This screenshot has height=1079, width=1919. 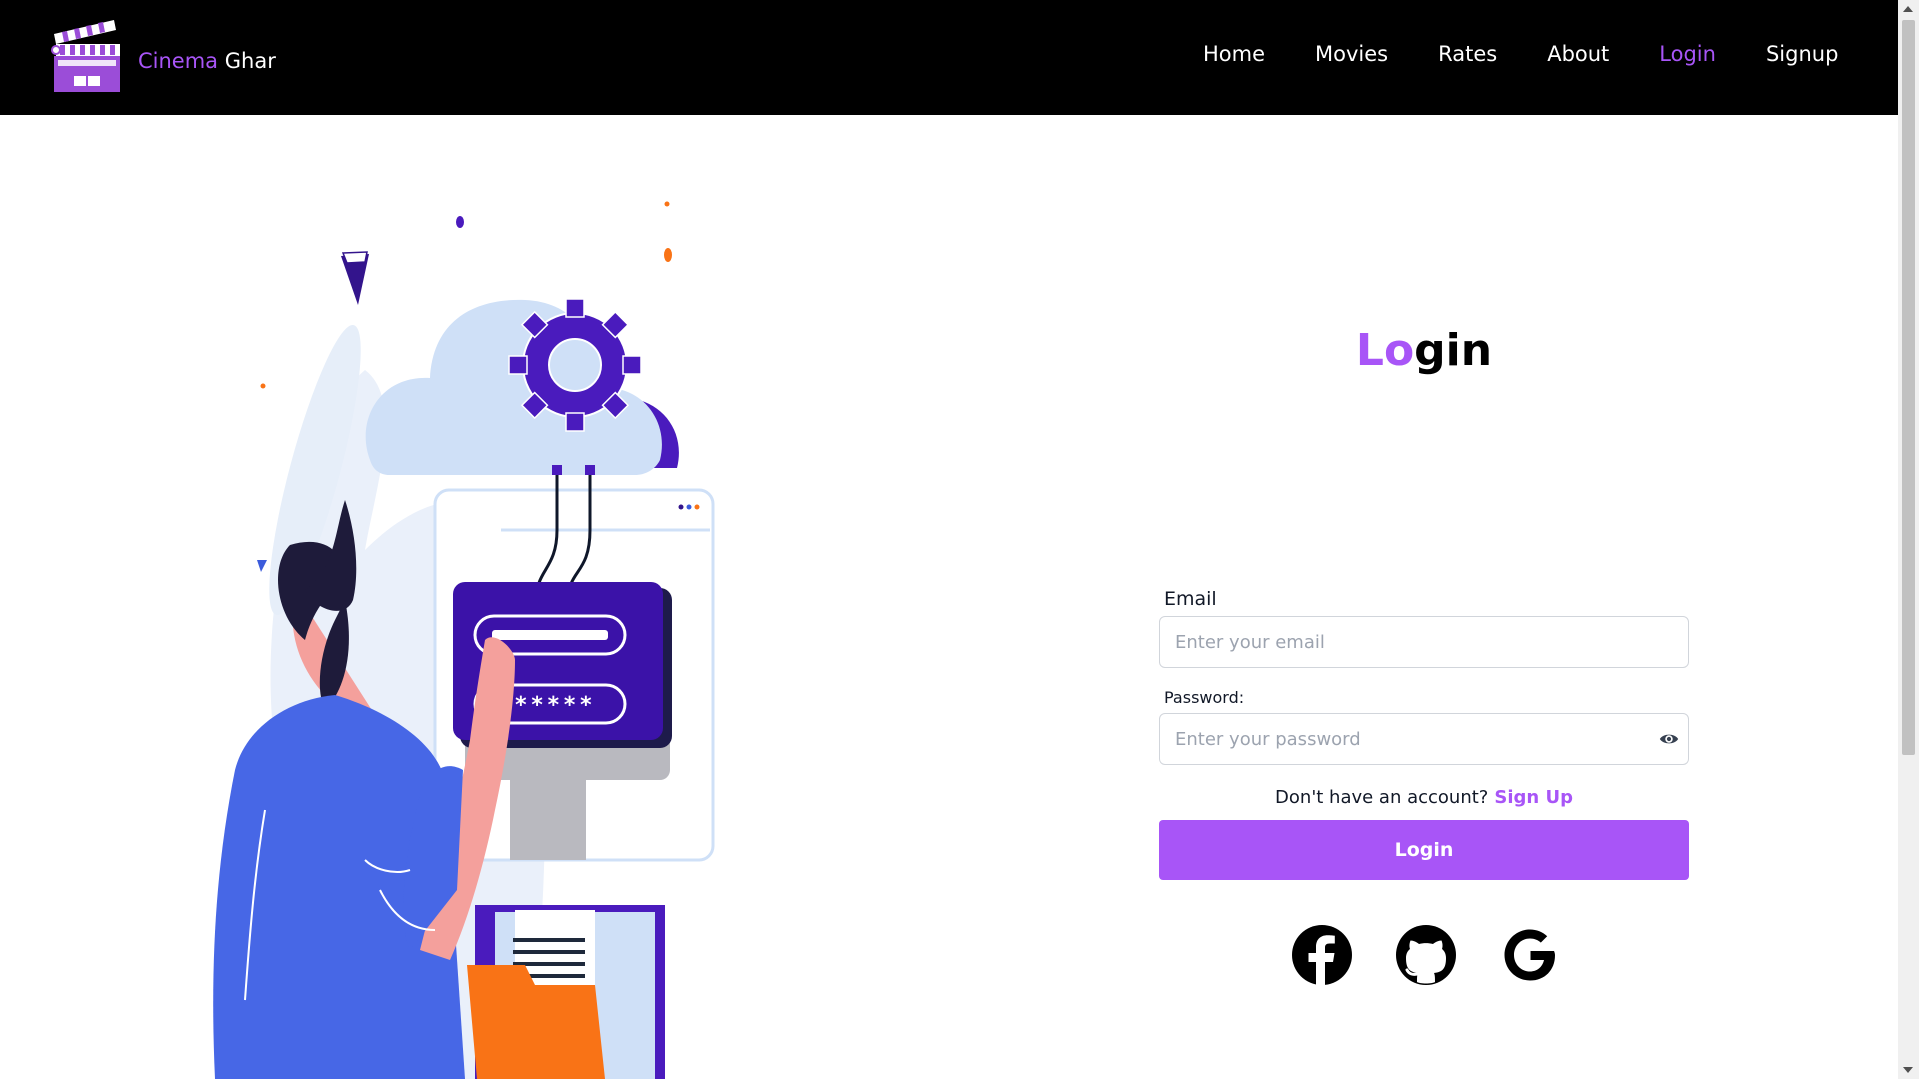 What do you see at coordinates (1204, 697) in the screenshot?
I see `password-label: Password:` at bounding box center [1204, 697].